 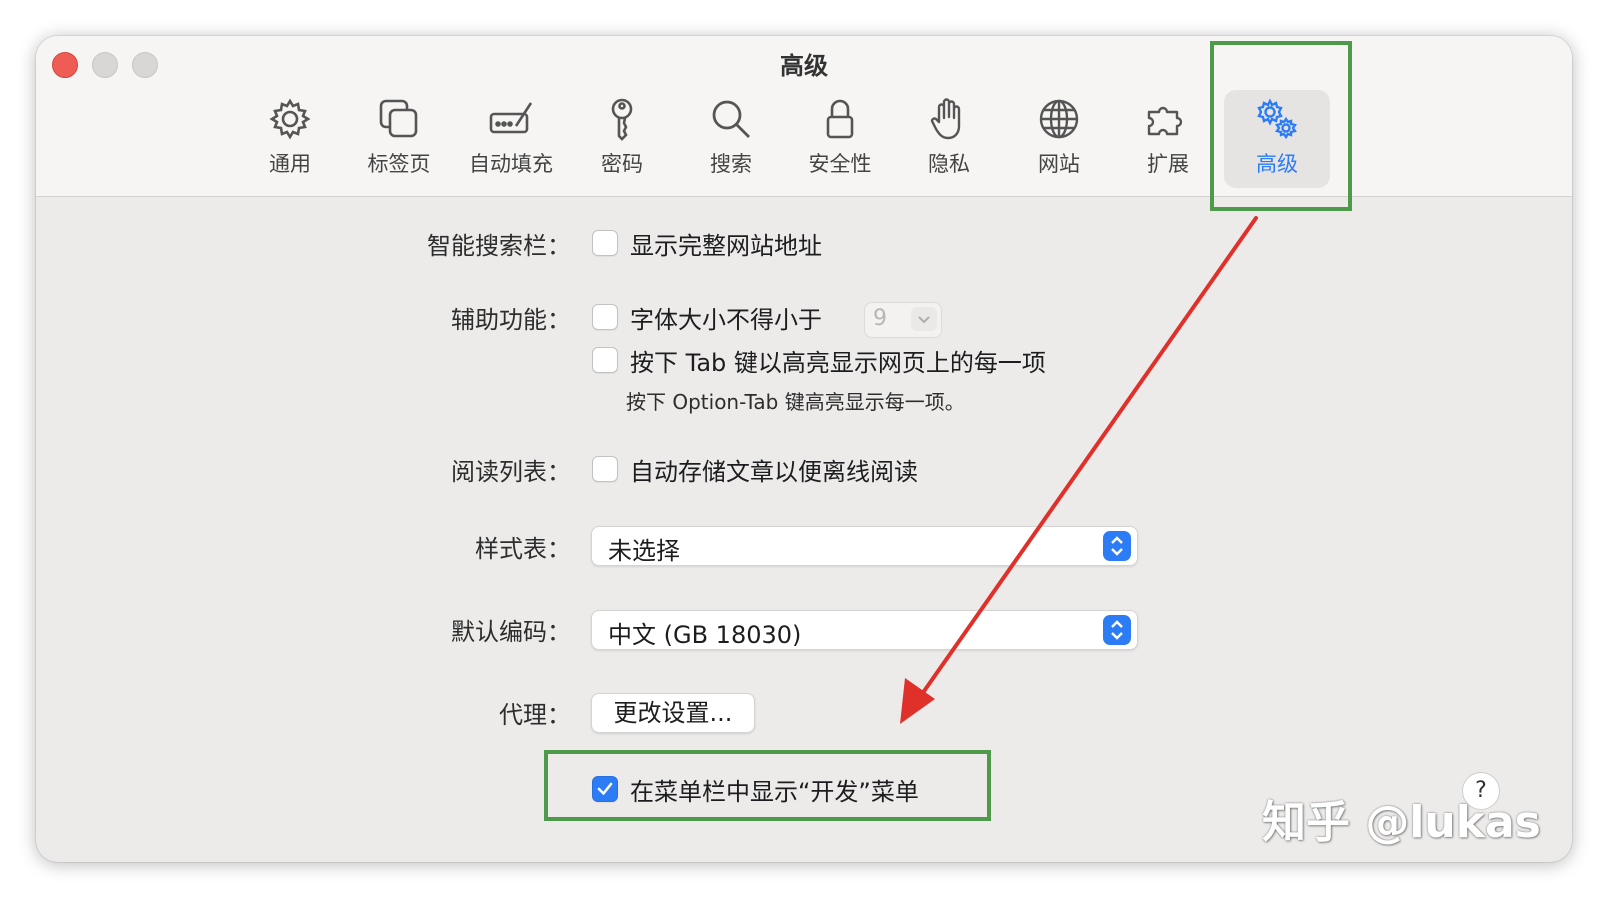 I want to click on hand-icon, so click(x=949, y=121).